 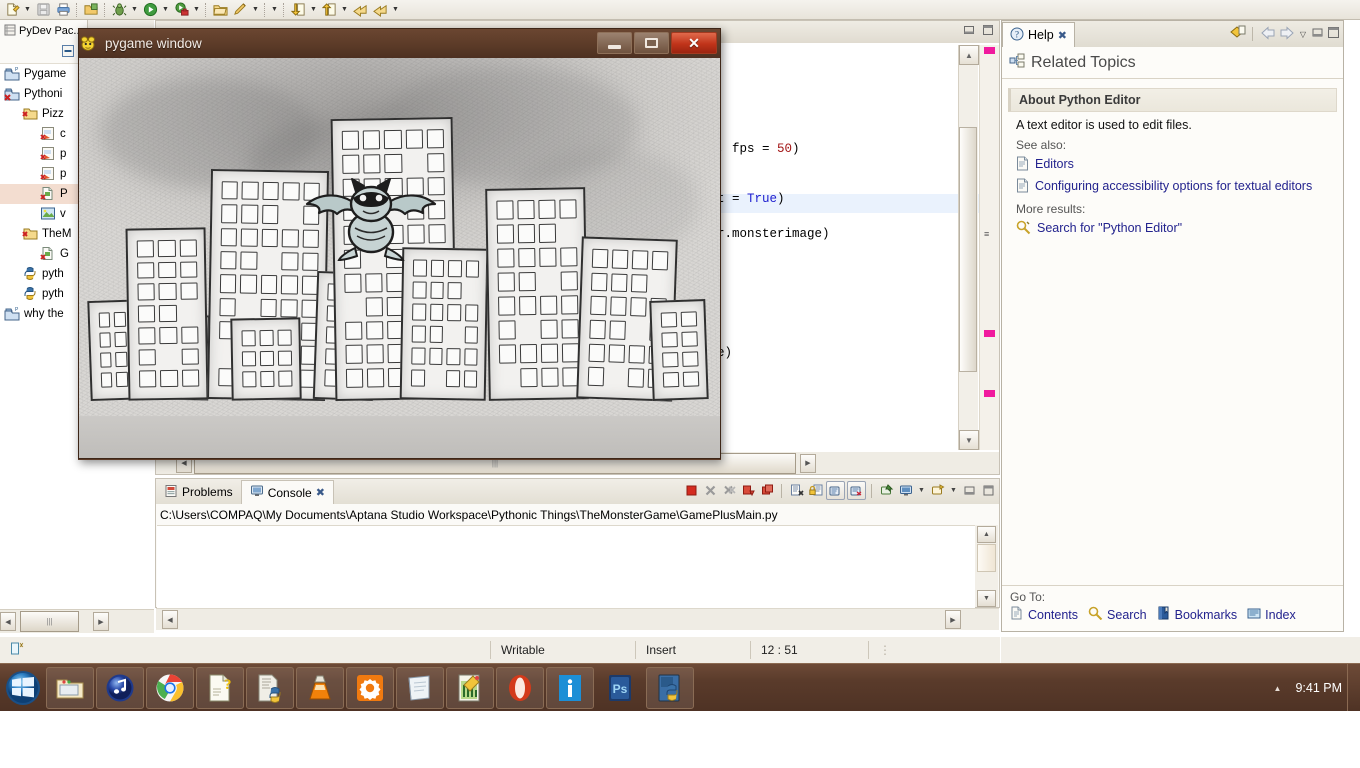 What do you see at coordinates (1318, 688) in the screenshot?
I see `taskbar-clock: 9:41 PM` at bounding box center [1318, 688].